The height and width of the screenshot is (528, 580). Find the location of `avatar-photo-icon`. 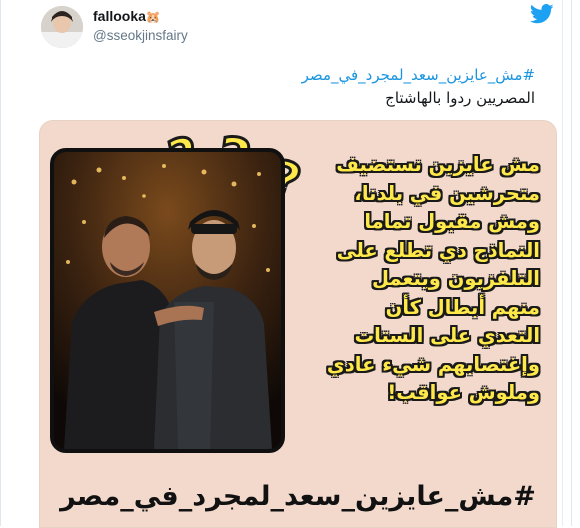

avatar-photo-icon is located at coordinates (62, 27).